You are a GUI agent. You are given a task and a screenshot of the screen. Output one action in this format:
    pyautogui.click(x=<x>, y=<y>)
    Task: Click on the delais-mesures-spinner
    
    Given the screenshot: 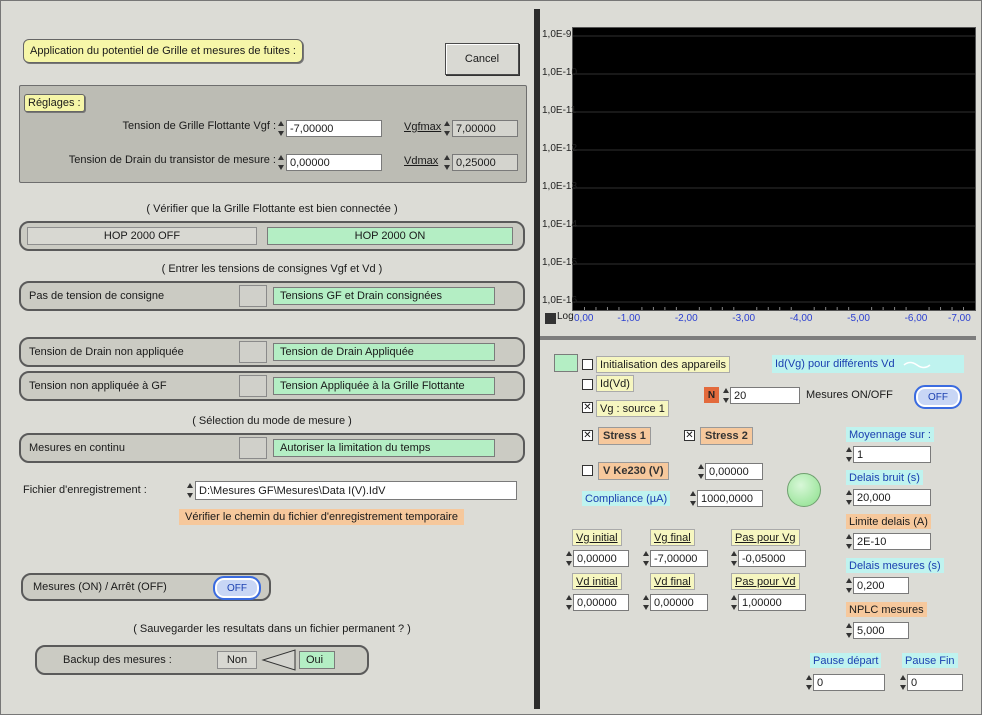 What is the action you would take?
    pyautogui.click(x=849, y=585)
    